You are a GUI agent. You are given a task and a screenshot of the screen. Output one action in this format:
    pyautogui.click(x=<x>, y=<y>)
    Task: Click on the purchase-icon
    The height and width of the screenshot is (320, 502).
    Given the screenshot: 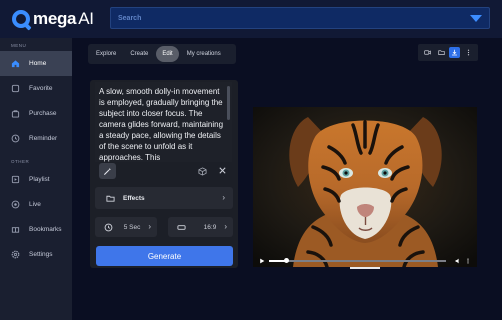 What is the action you would take?
    pyautogui.click(x=15, y=113)
    